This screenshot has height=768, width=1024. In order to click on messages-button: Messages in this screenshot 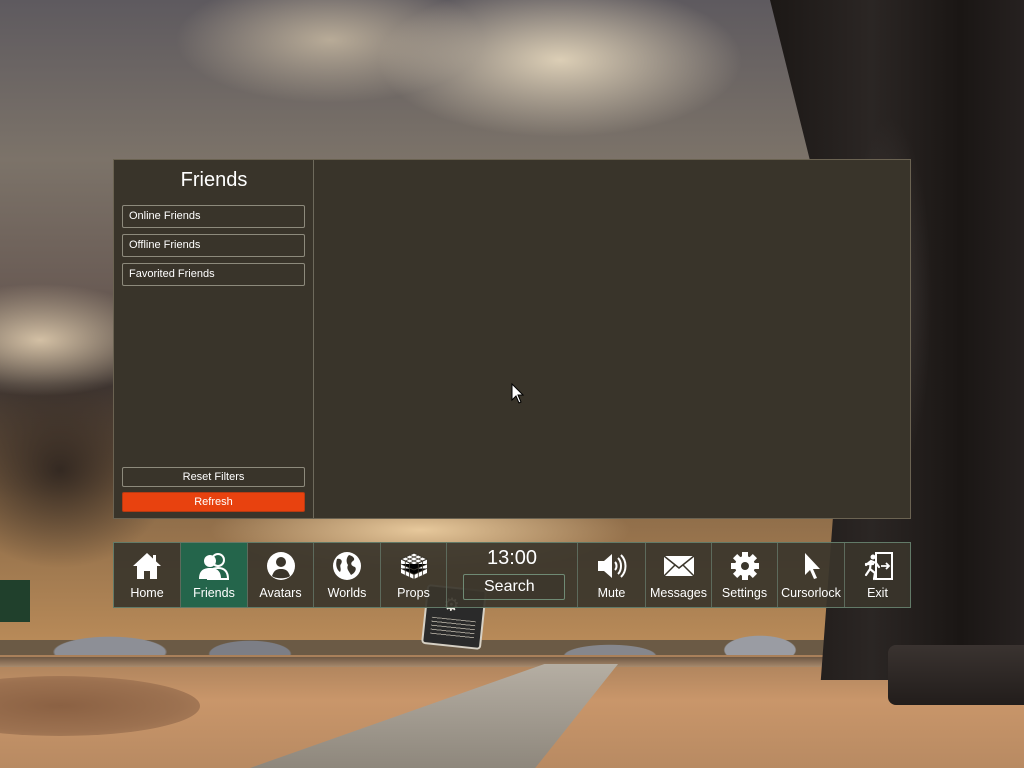, I will do `click(679, 575)`.